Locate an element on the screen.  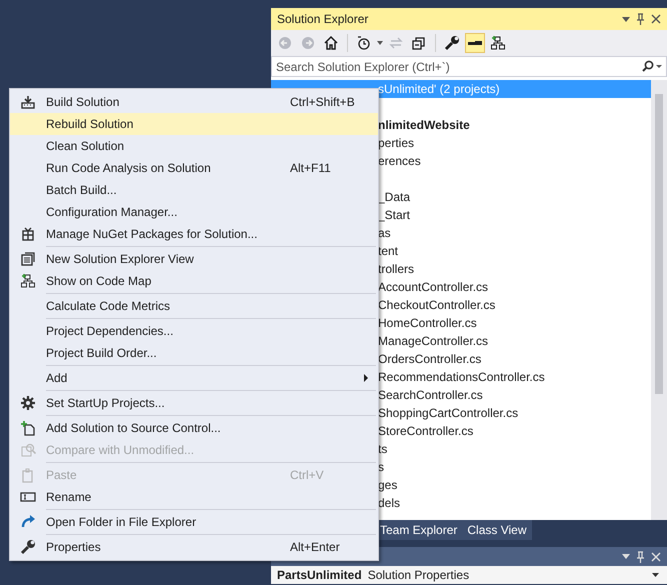
toggle-button is located at coordinates (475, 43).